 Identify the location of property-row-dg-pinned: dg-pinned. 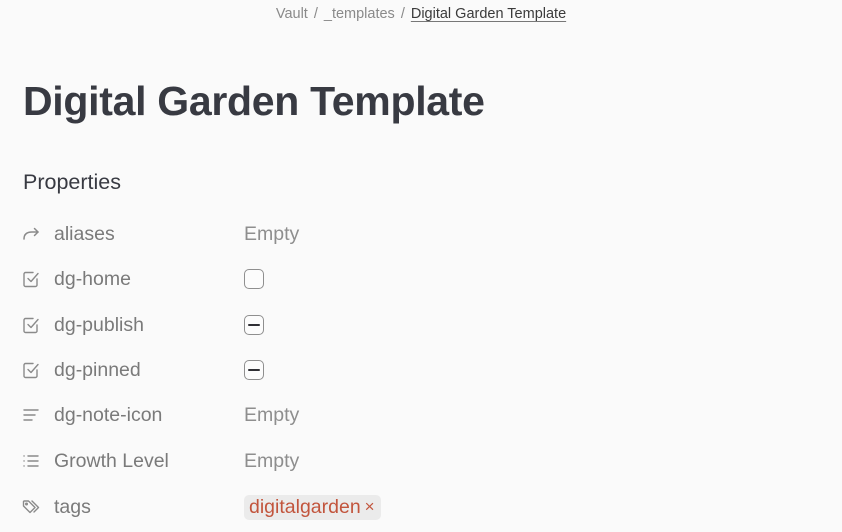
(372, 370).